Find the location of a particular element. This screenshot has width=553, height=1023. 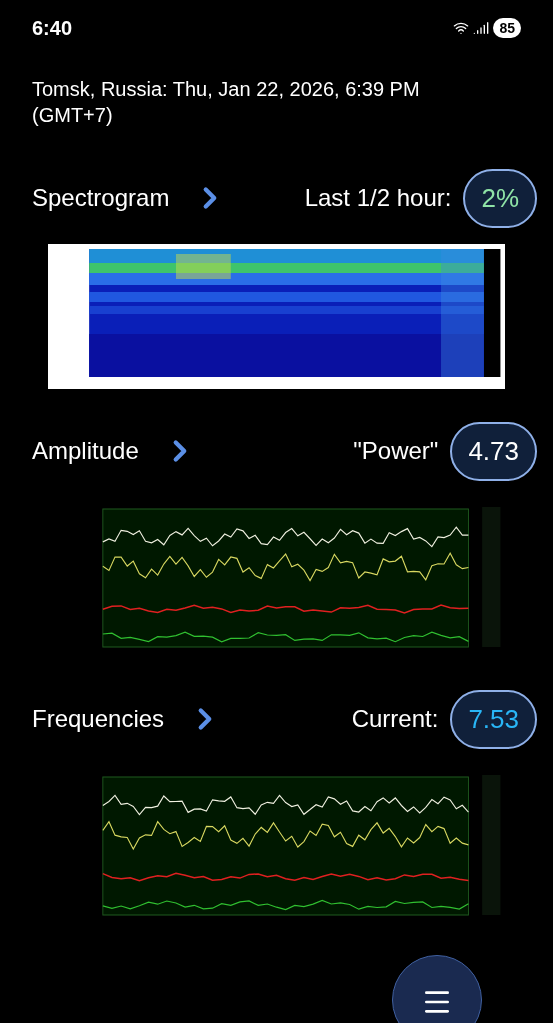

stat-label: "Power" is located at coordinates (396, 451).